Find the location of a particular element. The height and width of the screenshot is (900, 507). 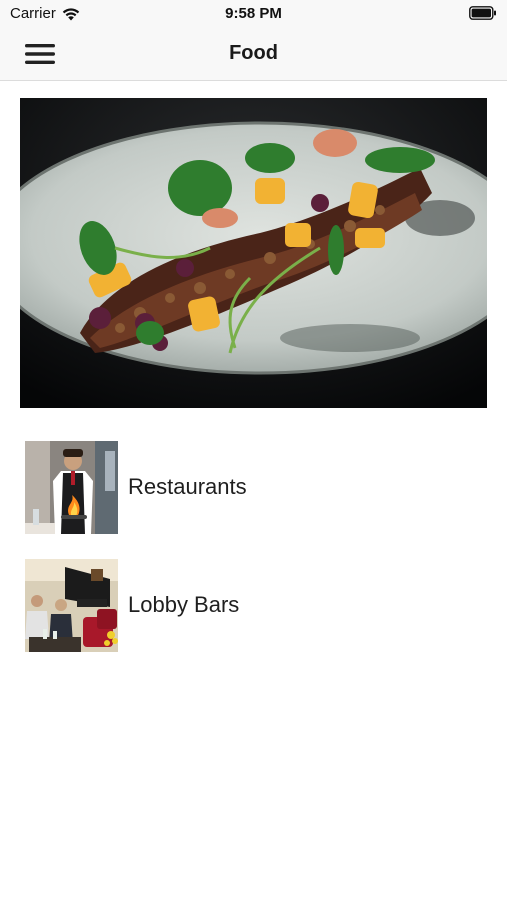

page-title: Food is located at coordinates (253, 53).